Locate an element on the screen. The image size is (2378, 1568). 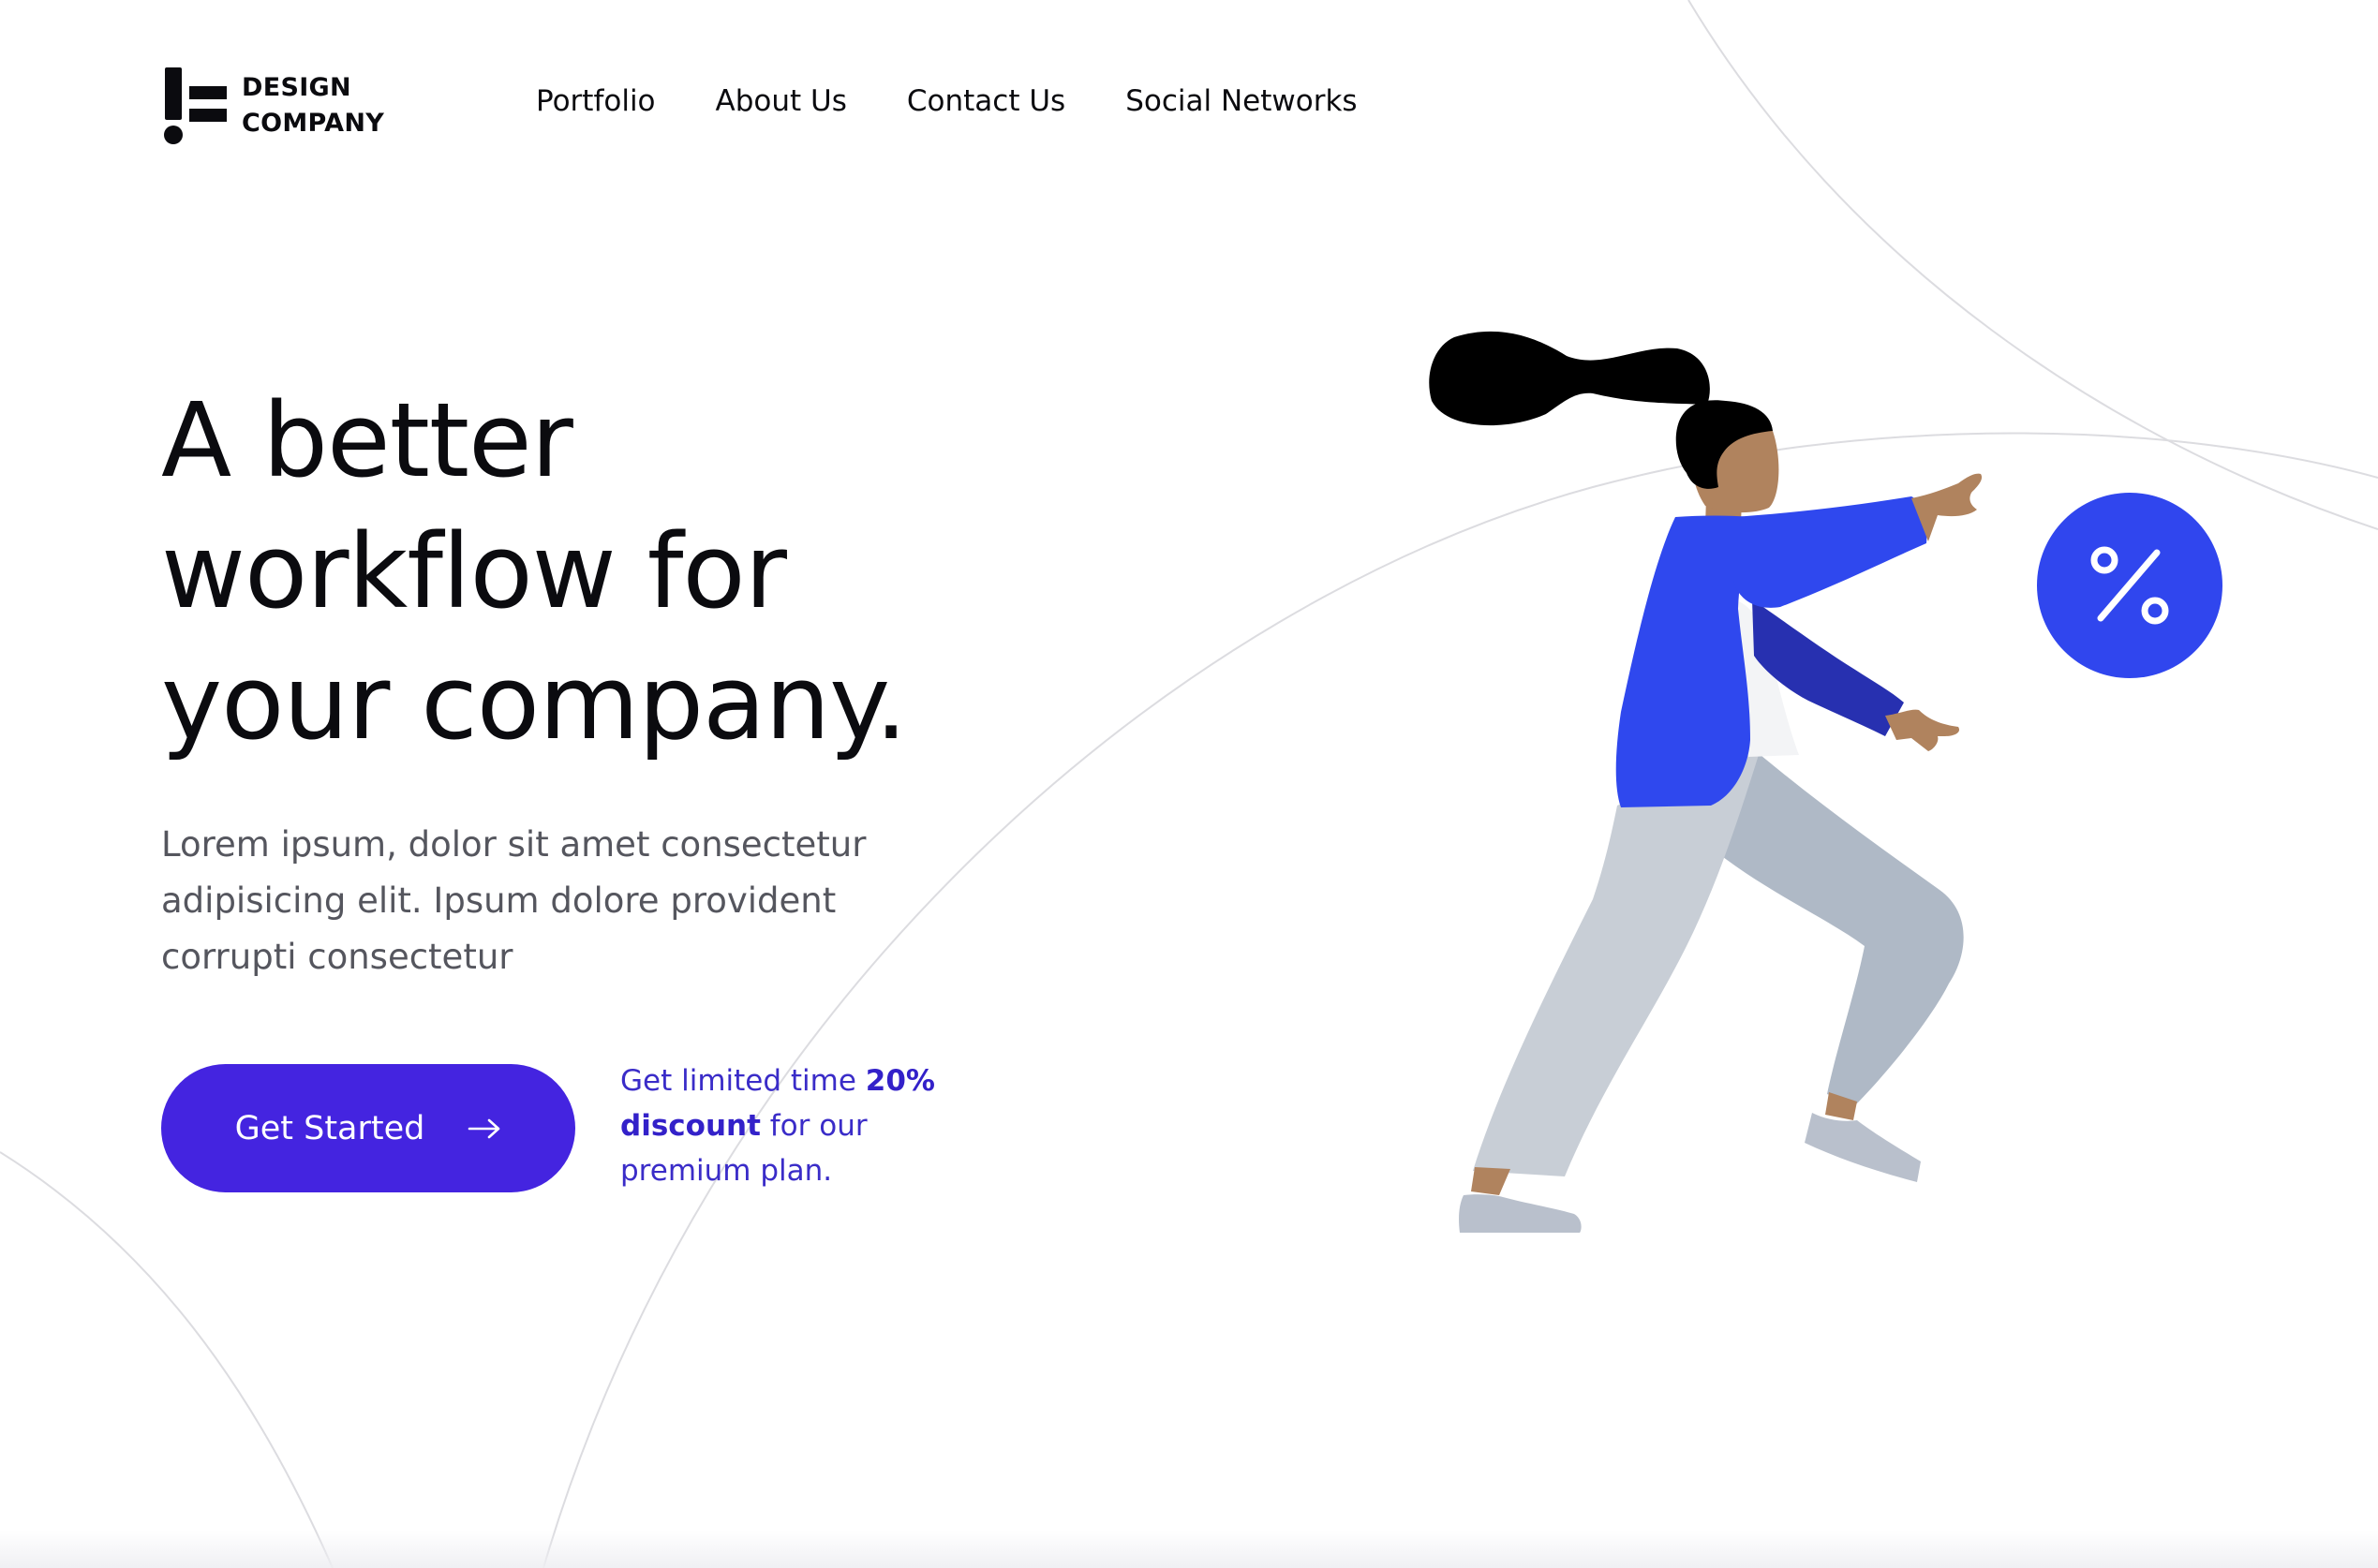
nav-link-social-networks: Social Networks is located at coordinates (1241, 101).